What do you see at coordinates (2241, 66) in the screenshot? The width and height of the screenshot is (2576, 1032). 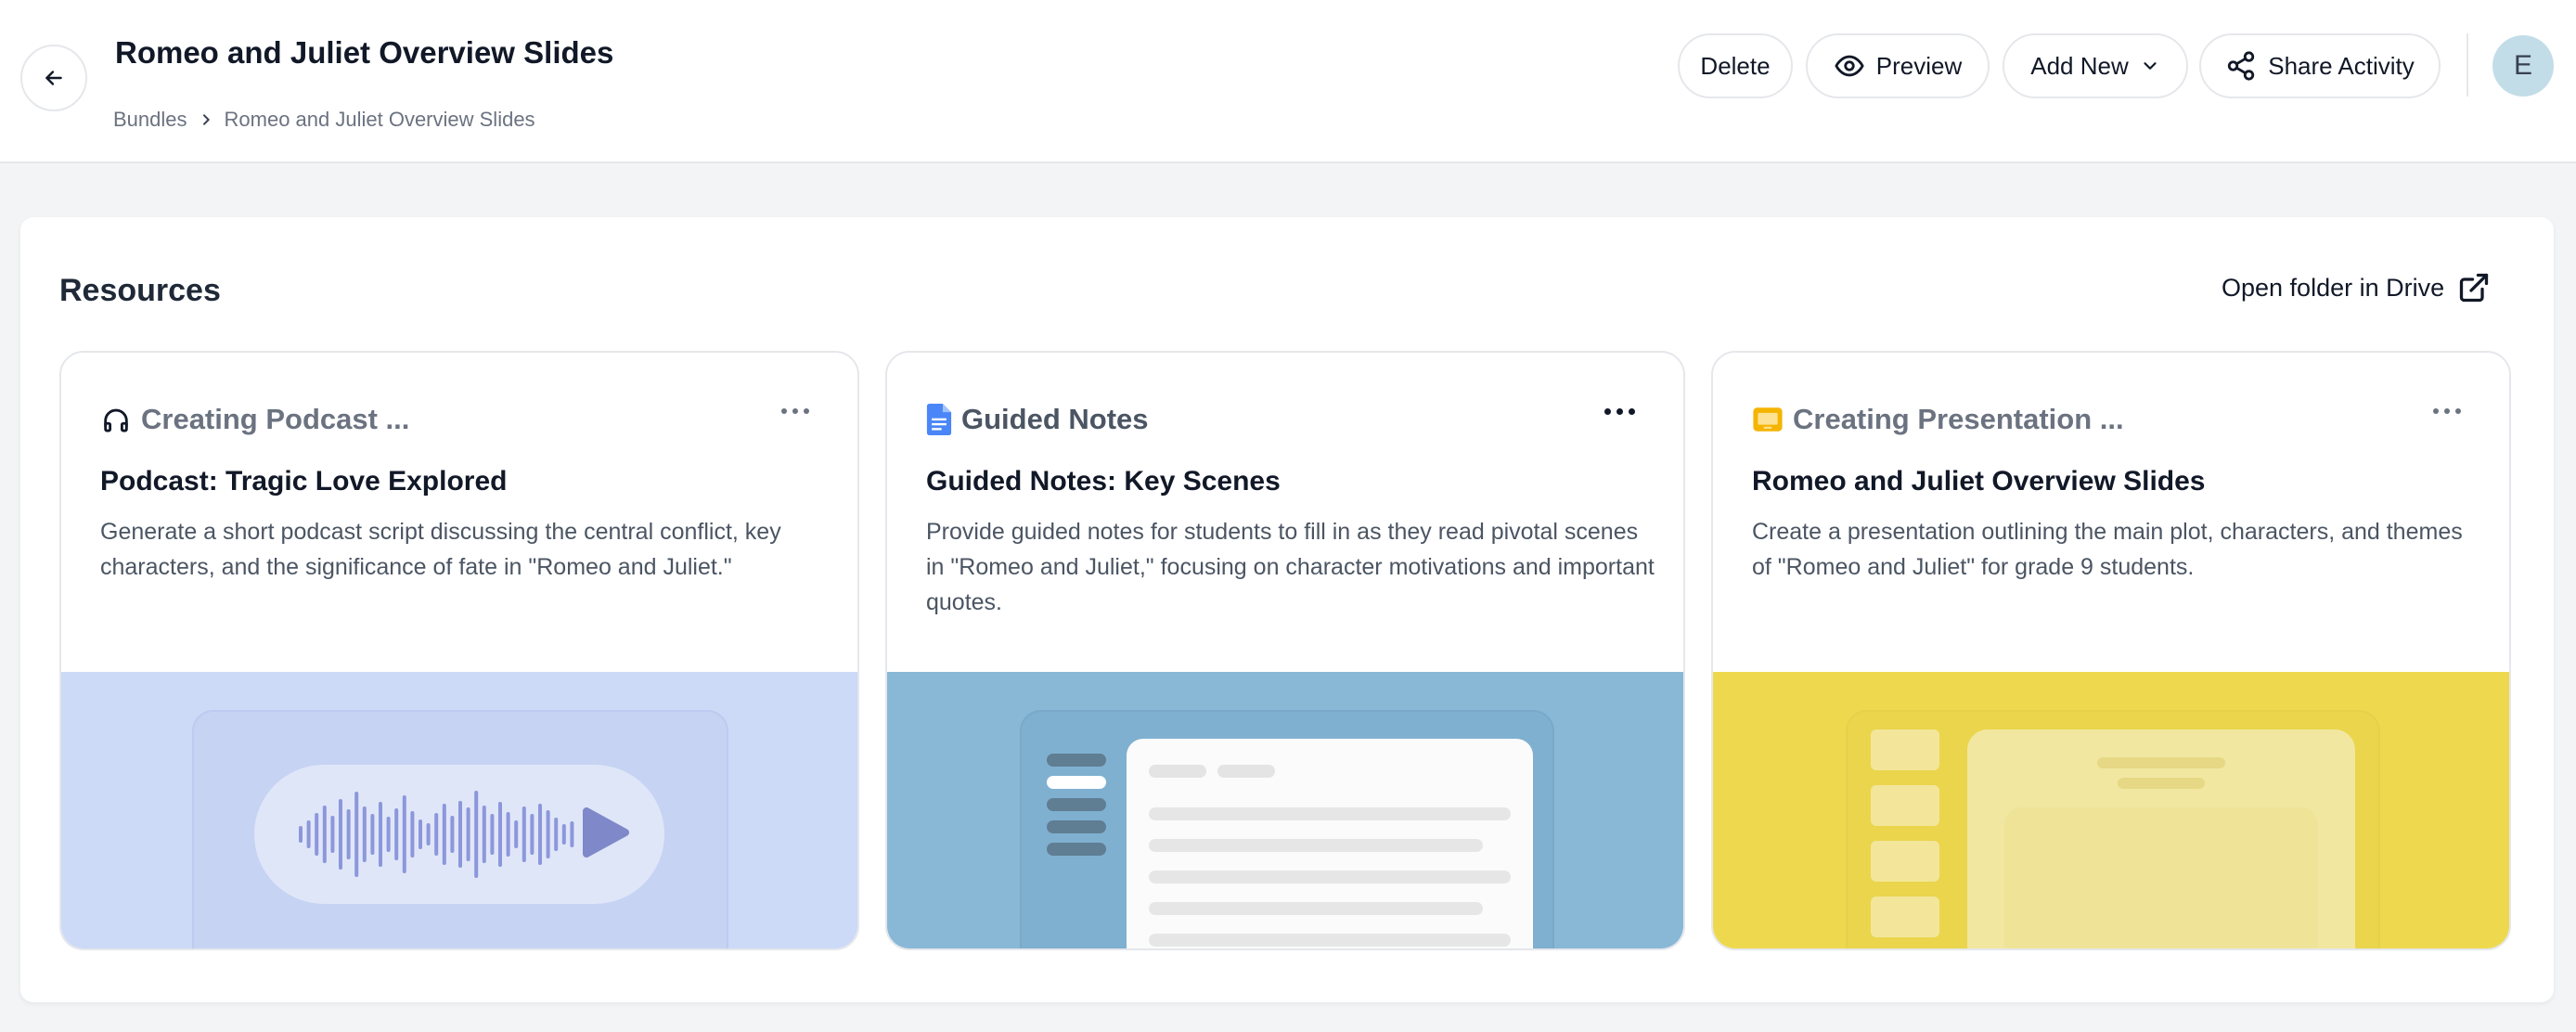 I see `share-icon` at bounding box center [2241, 66].